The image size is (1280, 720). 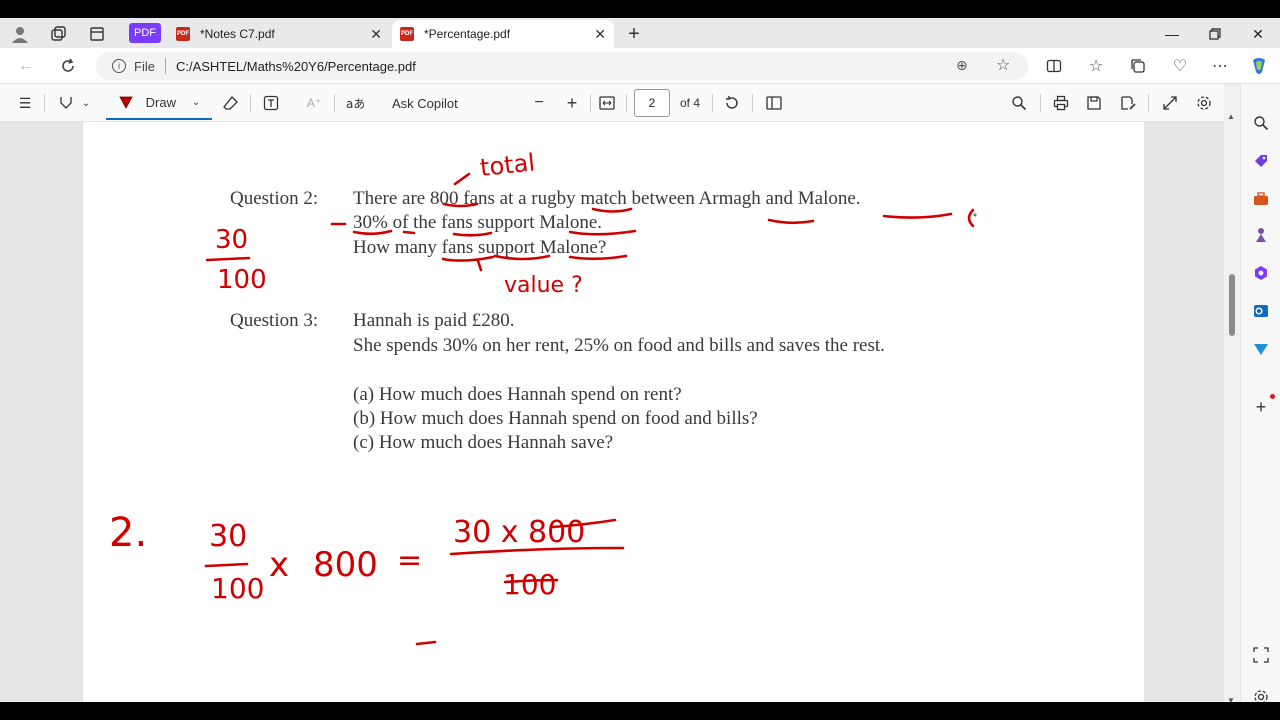 I want to click on sidebar-settings-icon, so click(x=1261, y=695).